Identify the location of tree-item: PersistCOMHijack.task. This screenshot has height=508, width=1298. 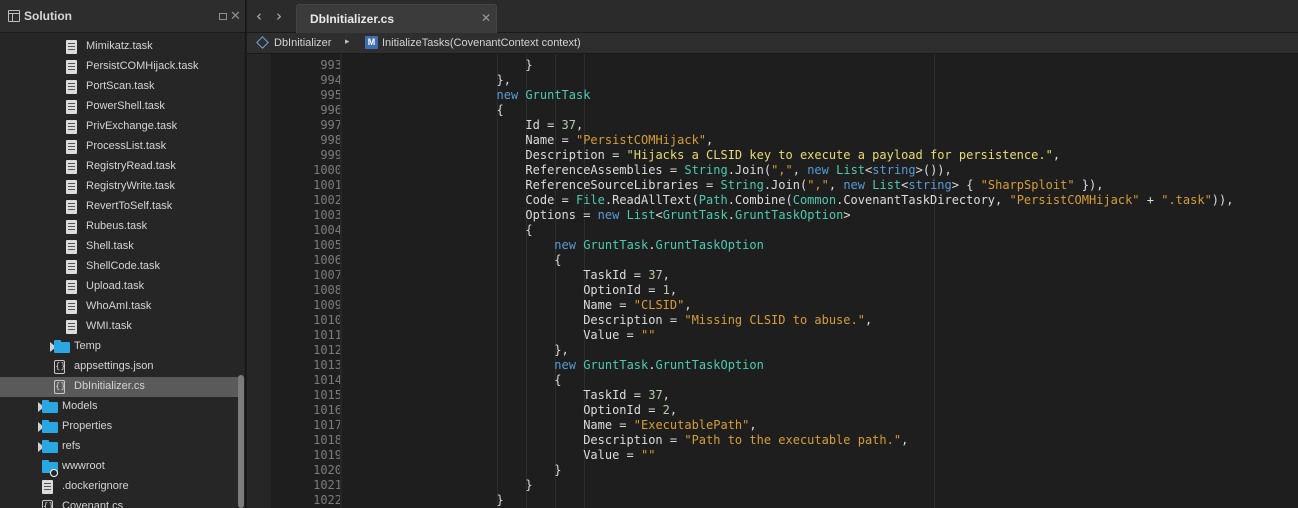
(119, 67).